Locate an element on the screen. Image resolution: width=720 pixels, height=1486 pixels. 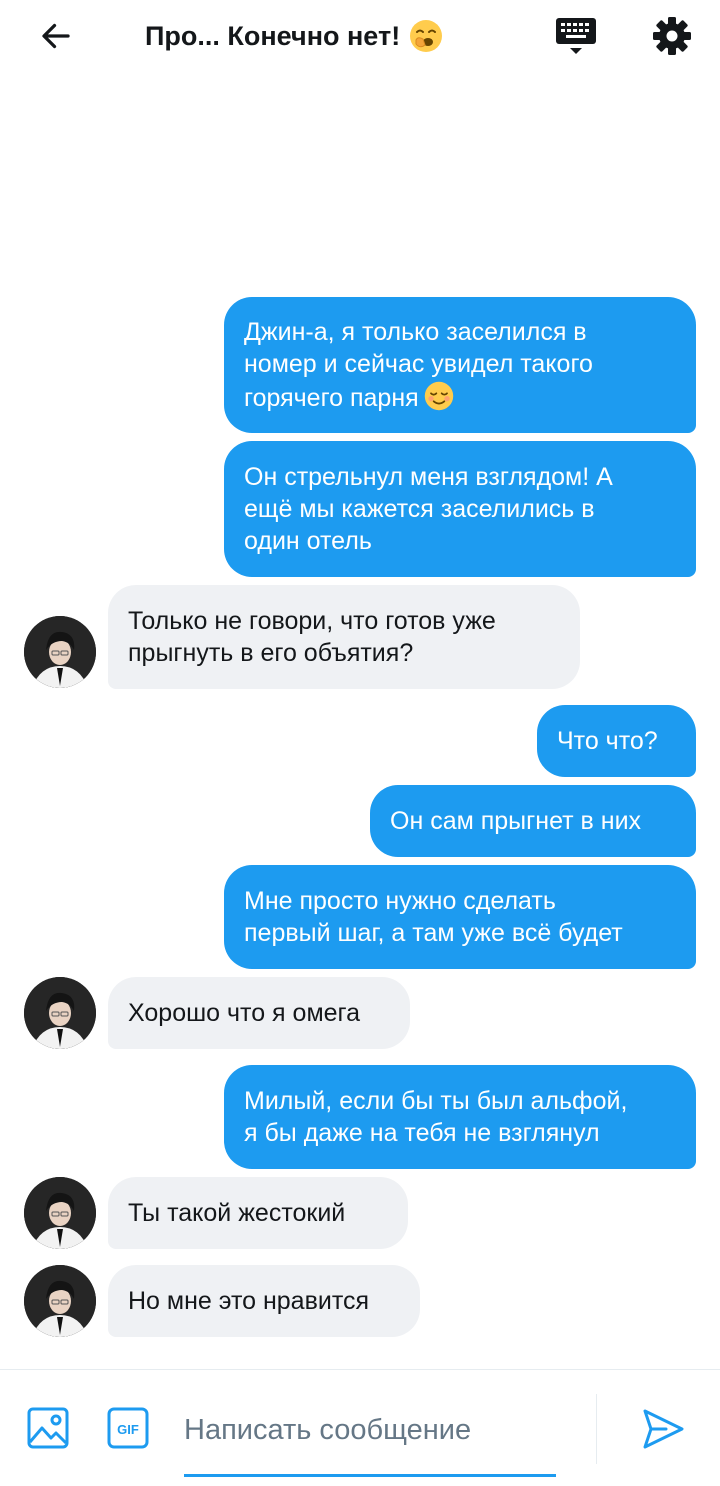
chat-header: Про... Конечно нет! is located at coordinates (360, 36).